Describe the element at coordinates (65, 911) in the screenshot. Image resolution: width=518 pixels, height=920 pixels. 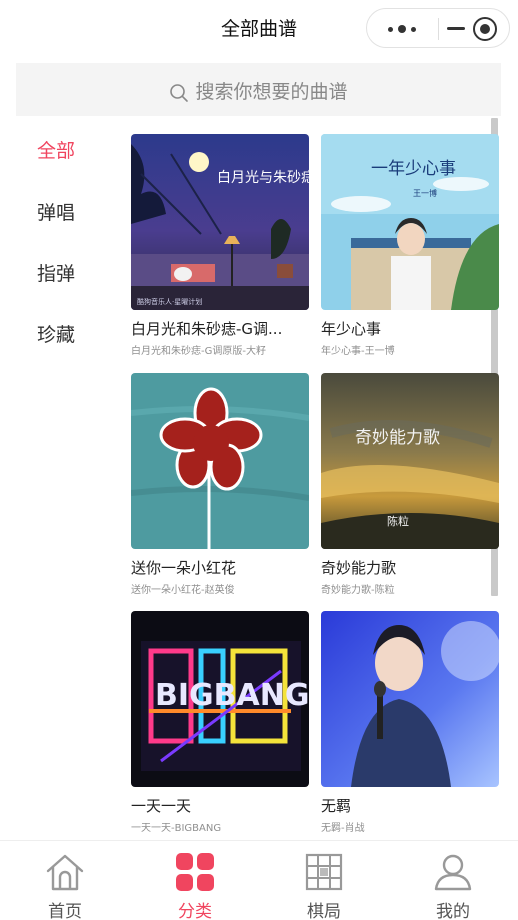
I see `tab-label: 首页` at that location.